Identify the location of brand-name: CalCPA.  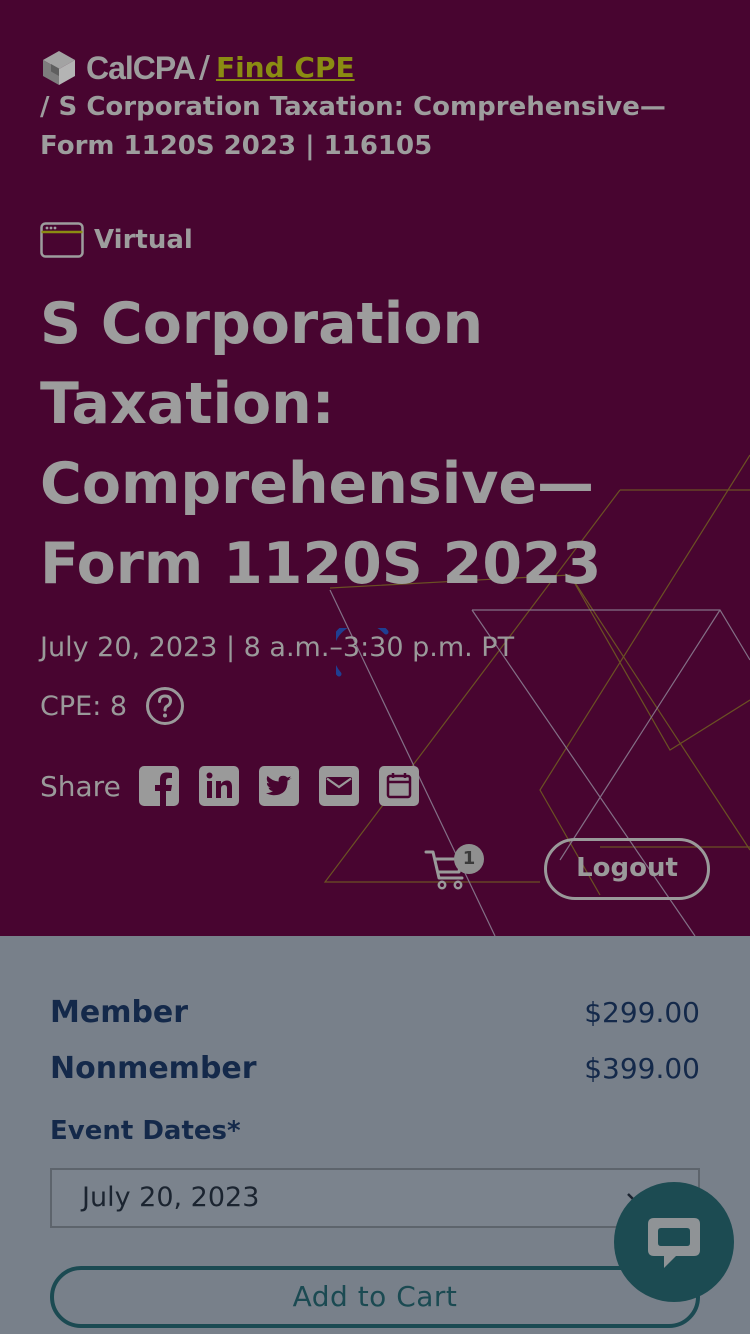
(141, 68).